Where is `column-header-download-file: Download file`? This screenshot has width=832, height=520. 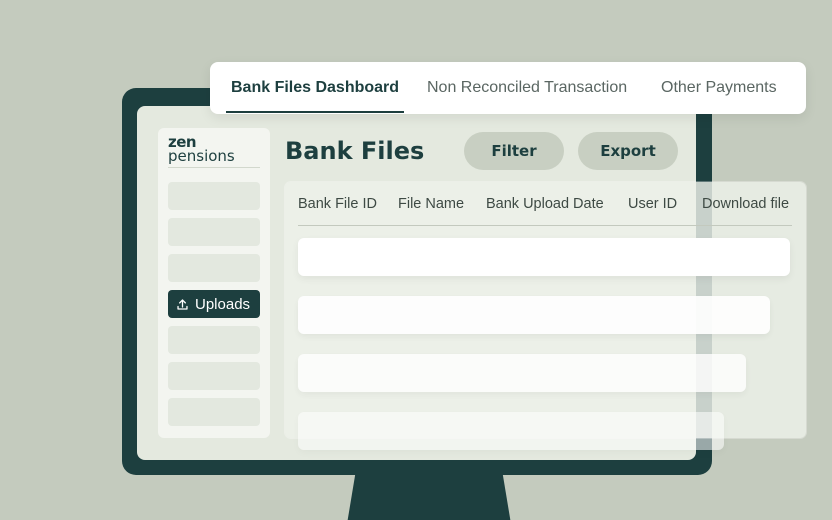 column-header-download-file: Download file is located at coordinates (745, 204).